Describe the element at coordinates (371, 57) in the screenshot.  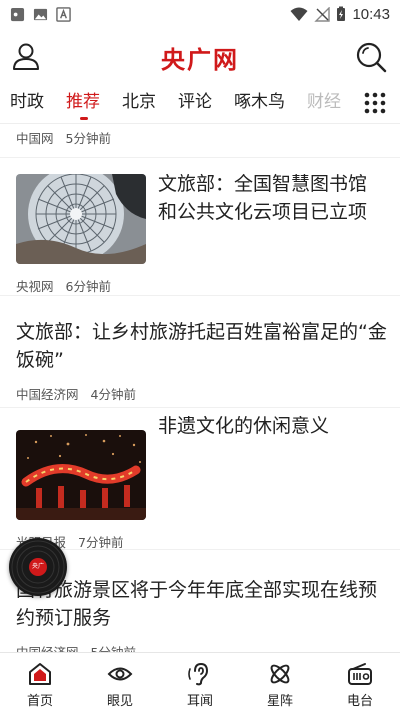
I see `search-icon` at that location.